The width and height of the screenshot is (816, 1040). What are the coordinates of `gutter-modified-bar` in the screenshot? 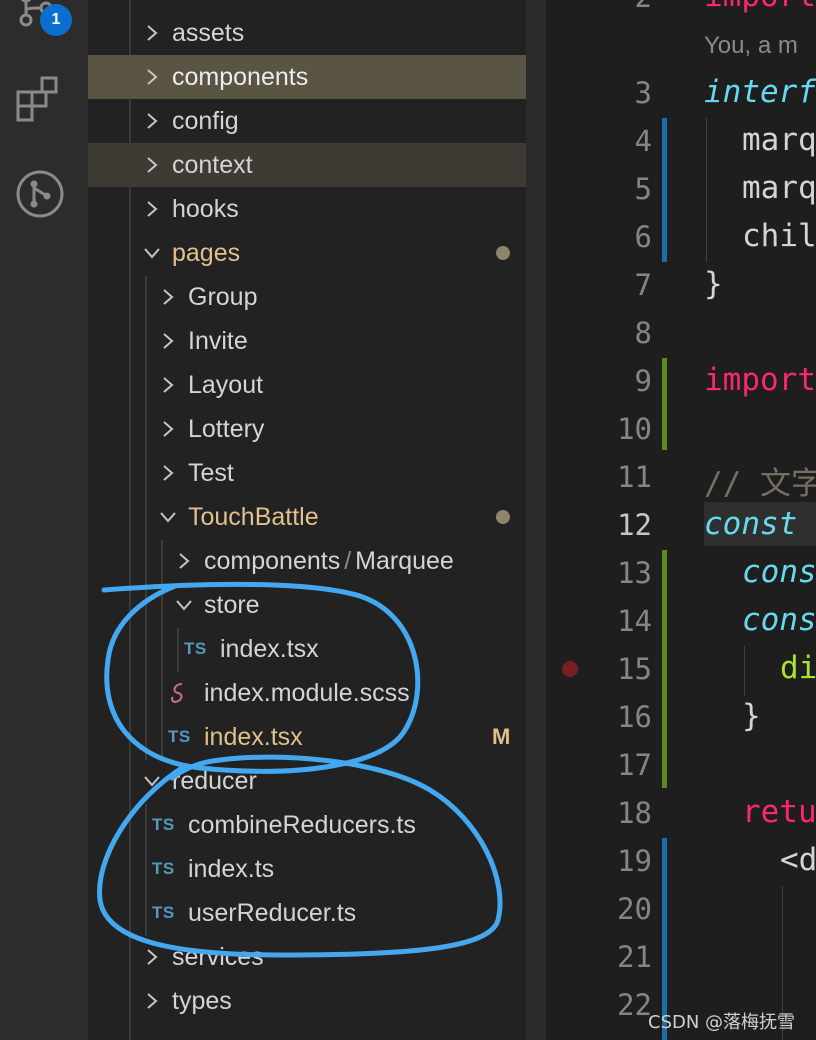 It's located at (664, 190).